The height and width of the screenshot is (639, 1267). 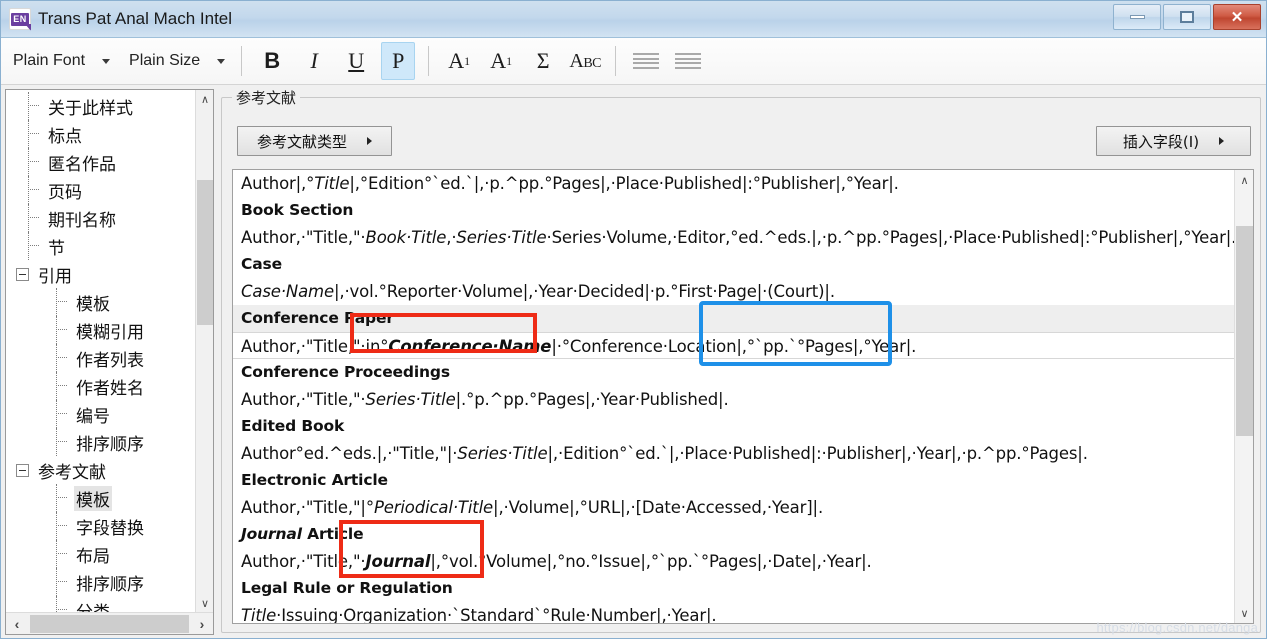 What do you see at coordinates (93, 556) in the screenshot?
I see `tree-item-label: 布局` at bounding box center [93, 556].